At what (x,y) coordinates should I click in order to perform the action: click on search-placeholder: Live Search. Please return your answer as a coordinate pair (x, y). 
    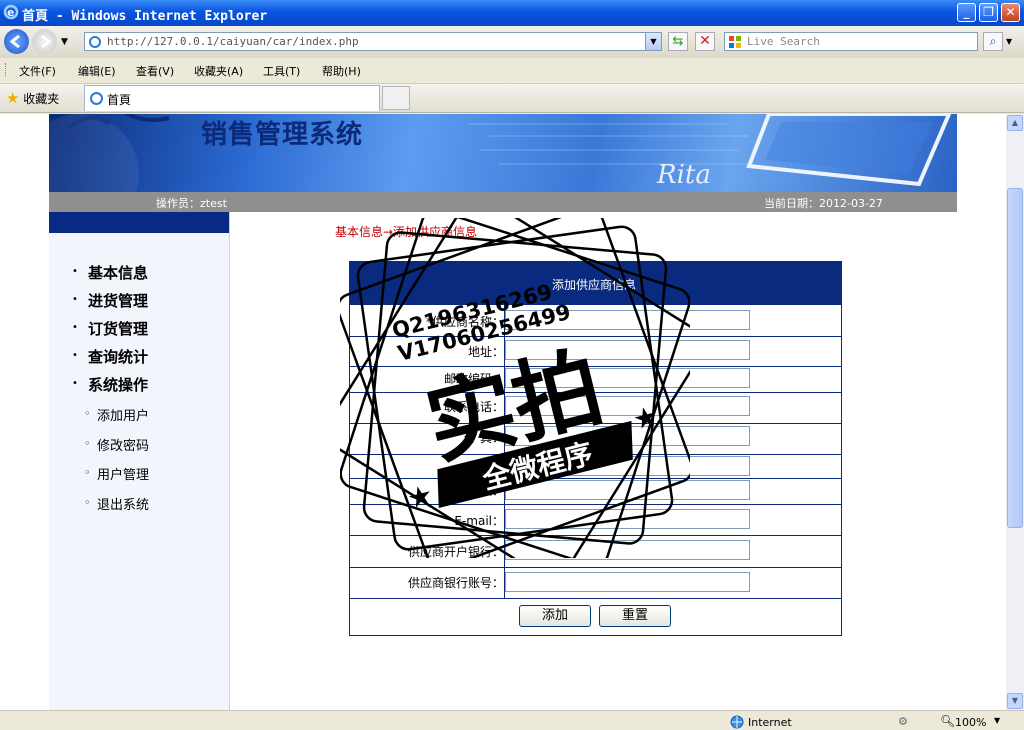
    Looking at the image, I should click on (783, 41).